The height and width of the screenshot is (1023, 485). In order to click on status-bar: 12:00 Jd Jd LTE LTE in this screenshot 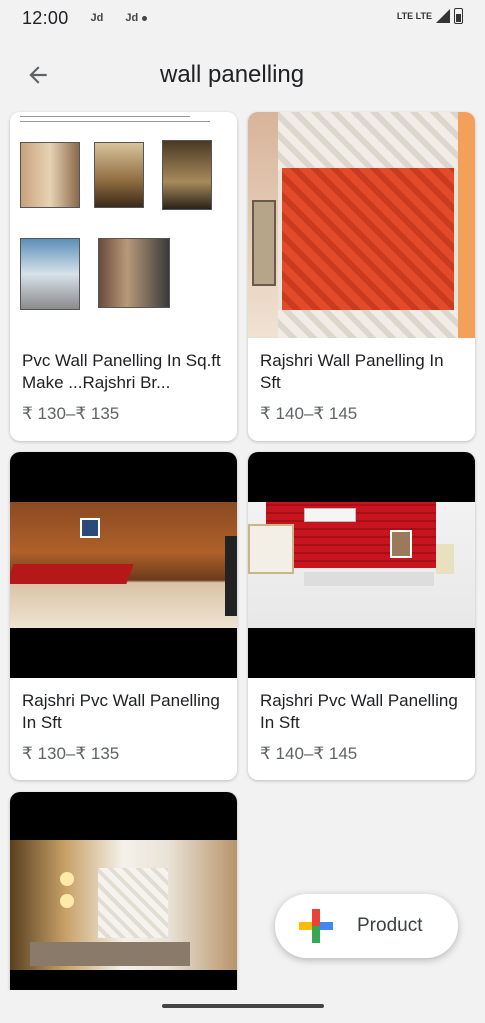, I will do `click(242, 18)`.